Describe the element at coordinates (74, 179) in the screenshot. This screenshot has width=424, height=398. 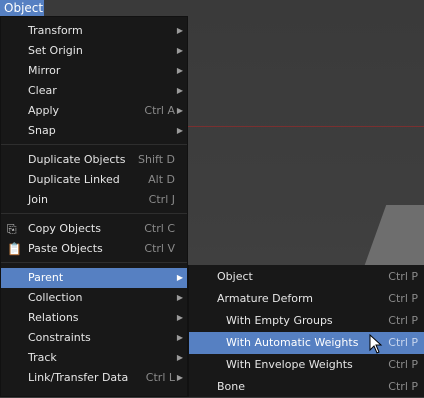
I see `menu-item-label: Duplicate Linked` at that location.